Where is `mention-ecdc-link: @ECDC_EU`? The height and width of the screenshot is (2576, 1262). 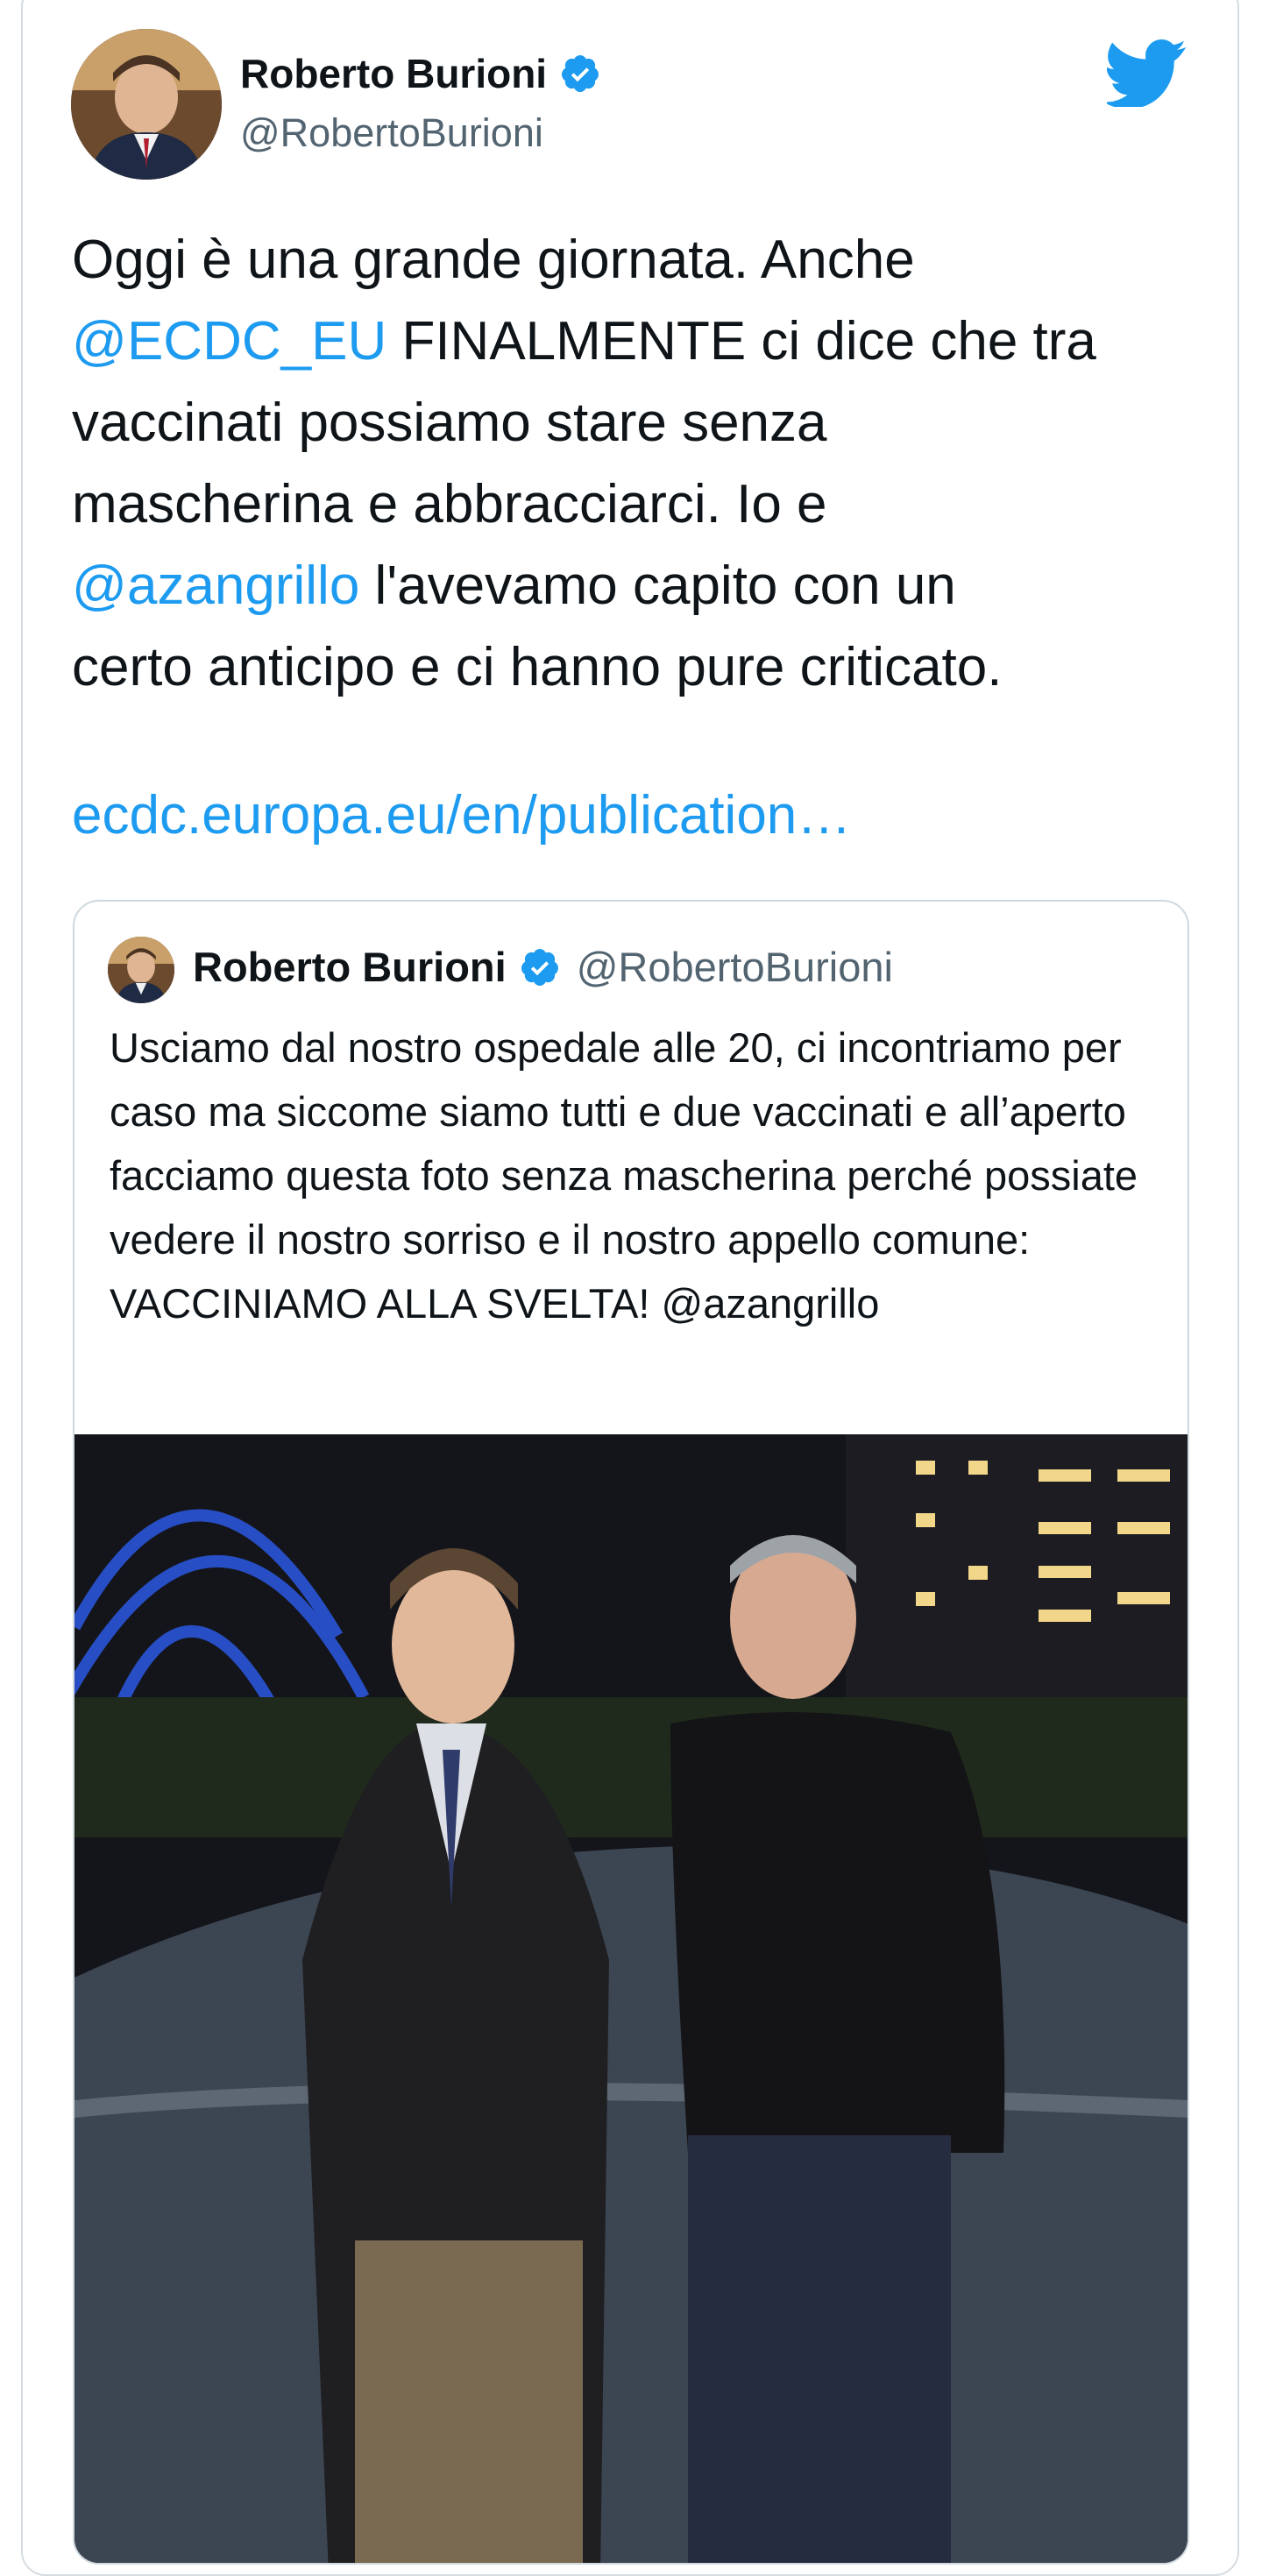
mention-ecdc-link: @ECDC_EU is located at coordinates (229, 341).